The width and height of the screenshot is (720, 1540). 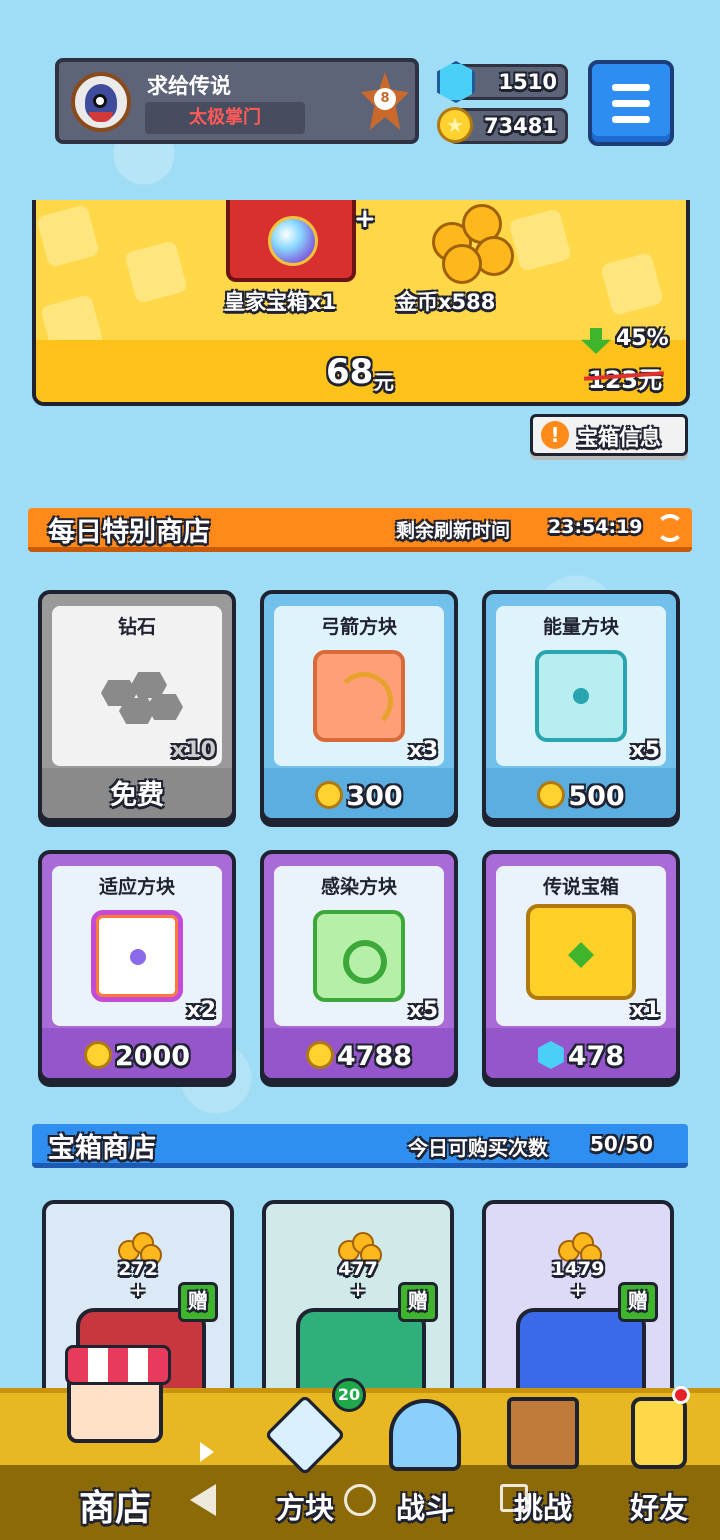 What do you see at coordinates (621, 1144) in the screenshot?
I see `purchase-limit-value: 50/50` at bounding box center [621, 1144].